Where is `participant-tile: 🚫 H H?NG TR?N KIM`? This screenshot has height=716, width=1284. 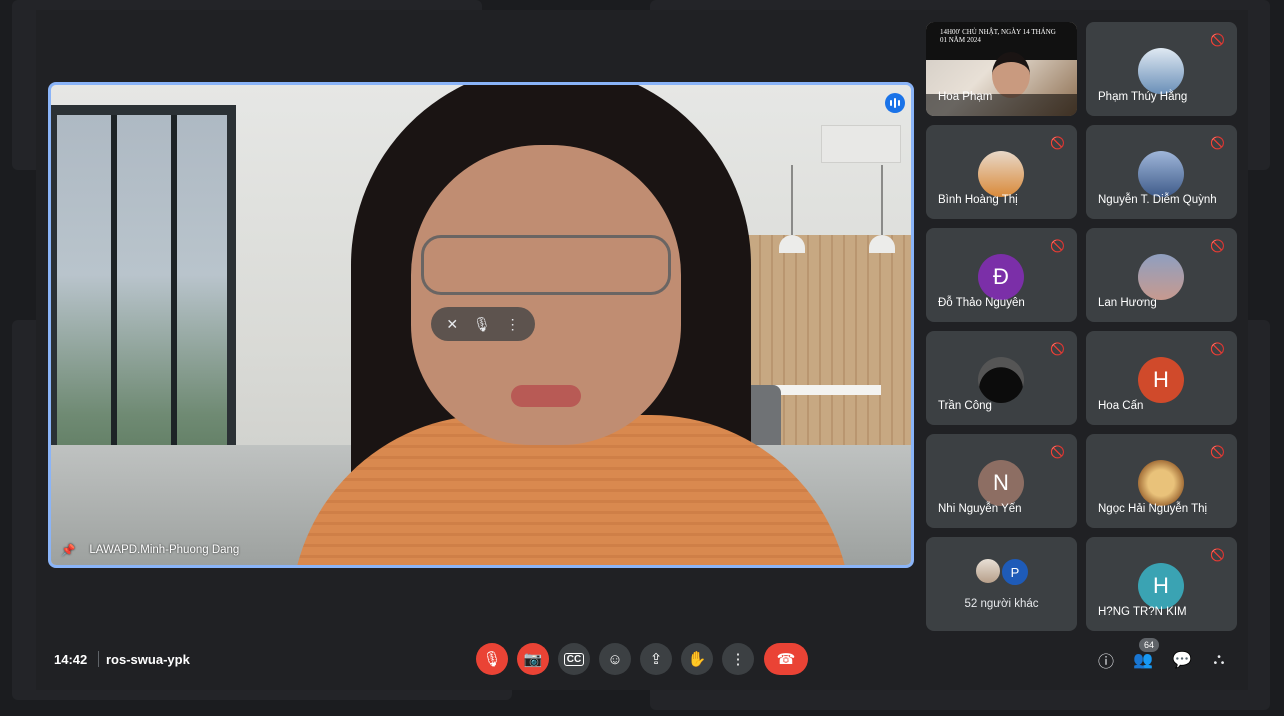
participant-tile: 🚫 H H?NG TR?N KIM is located at coordinates (1161, 584).